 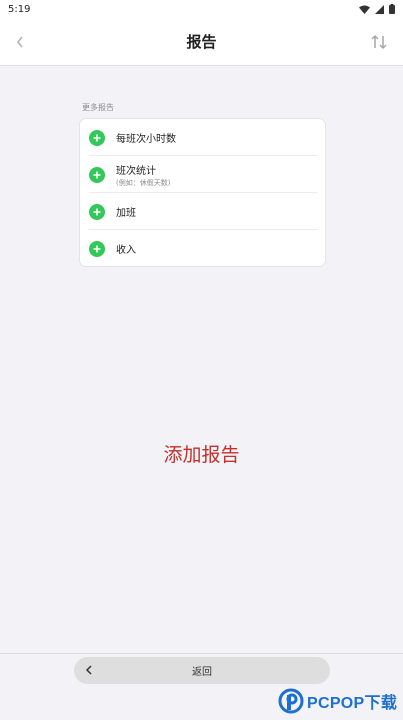 What do you see at coordinates (202, 137) in the screenshot?
I see `report-option-hours-per-shift: 每班次小时数` at bounding box center [202, 137].